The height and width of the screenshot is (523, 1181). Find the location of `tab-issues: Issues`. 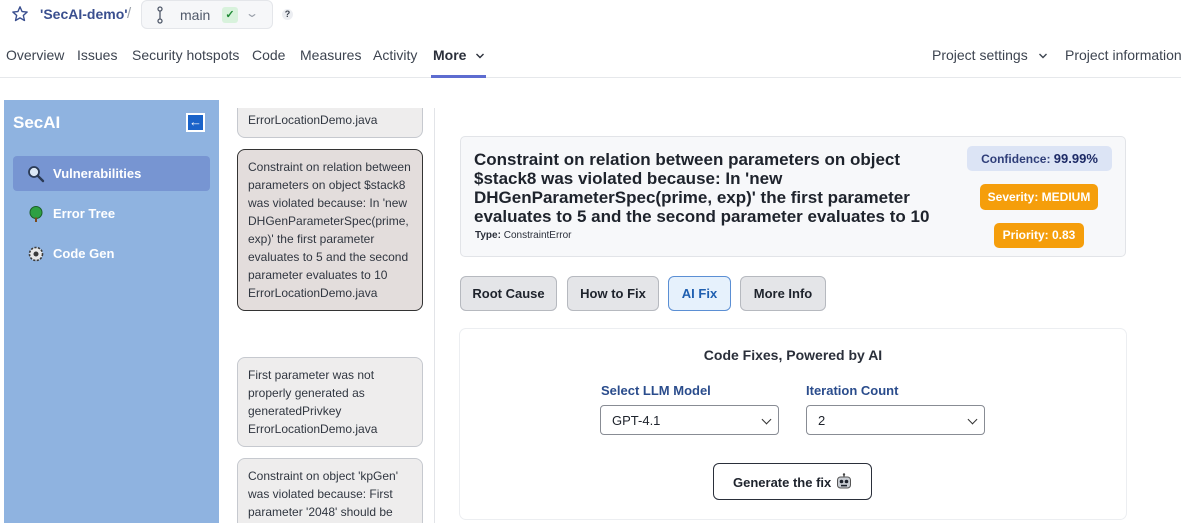

tab-issues: Issues is located at coordinates (97, 55).